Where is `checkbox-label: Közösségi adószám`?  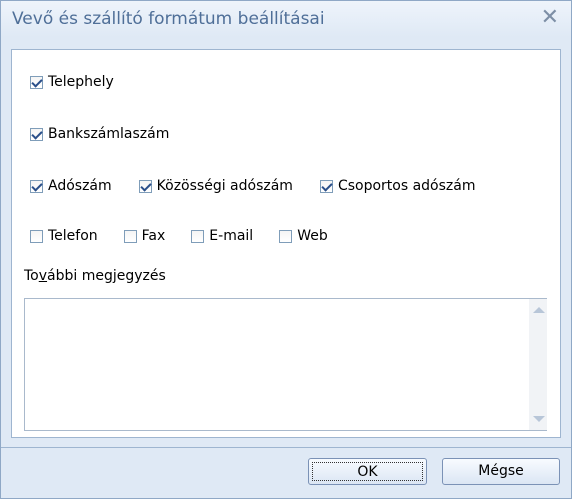
checkbox-label: Közösségi adószám is located at coordinates (224, 186).